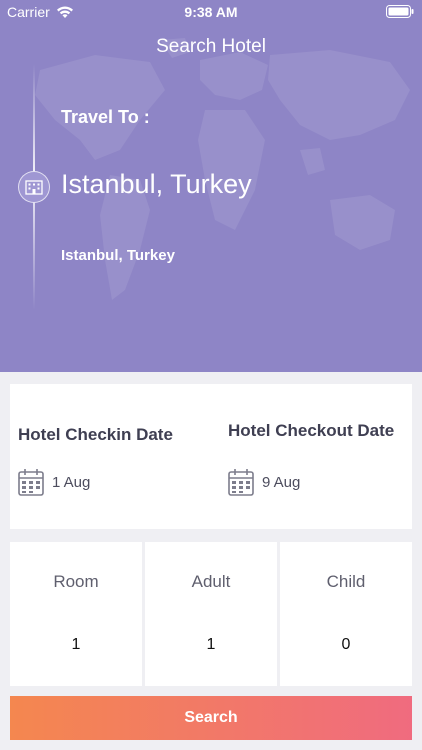 The height and width of the screenshot is (750, 422). What do you see at coordinates (281, 482) in the screenshot?
I see `checkout-date-value: 9 Aug` at bounding box center [281, 482].